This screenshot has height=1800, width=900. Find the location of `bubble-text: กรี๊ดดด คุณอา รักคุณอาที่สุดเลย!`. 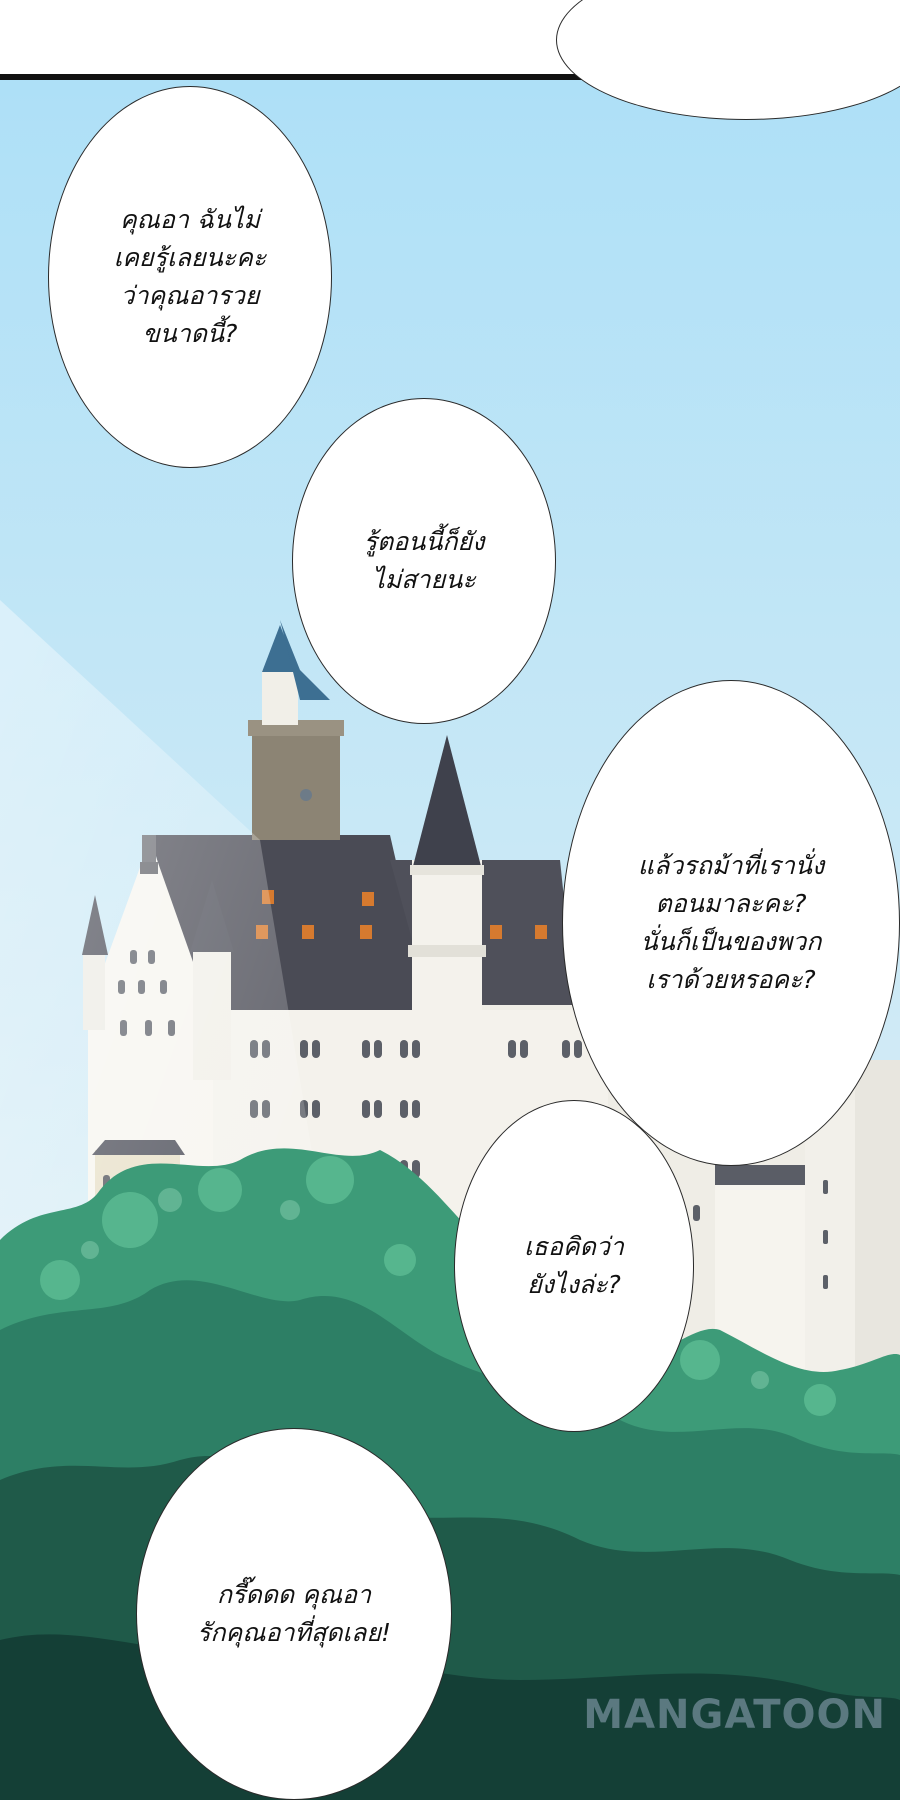

bubble-text: กรี๊ดดด คุณอา รักคุณอาที่สุดเลย! is located at coordinates (294, 1613).